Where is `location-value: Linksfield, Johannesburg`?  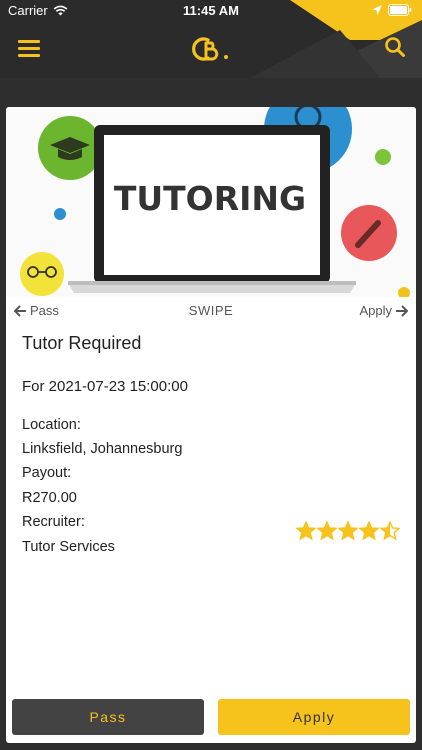 location-value: Linksfield, Johannesburg is located at coordinates (102, 449).